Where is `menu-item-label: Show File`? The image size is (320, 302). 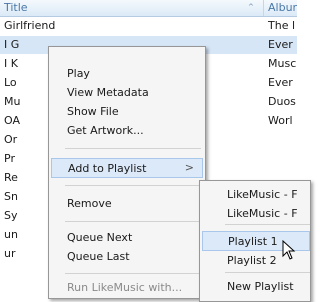 menu-item-label: Show File is located at coordinates (93, 111).